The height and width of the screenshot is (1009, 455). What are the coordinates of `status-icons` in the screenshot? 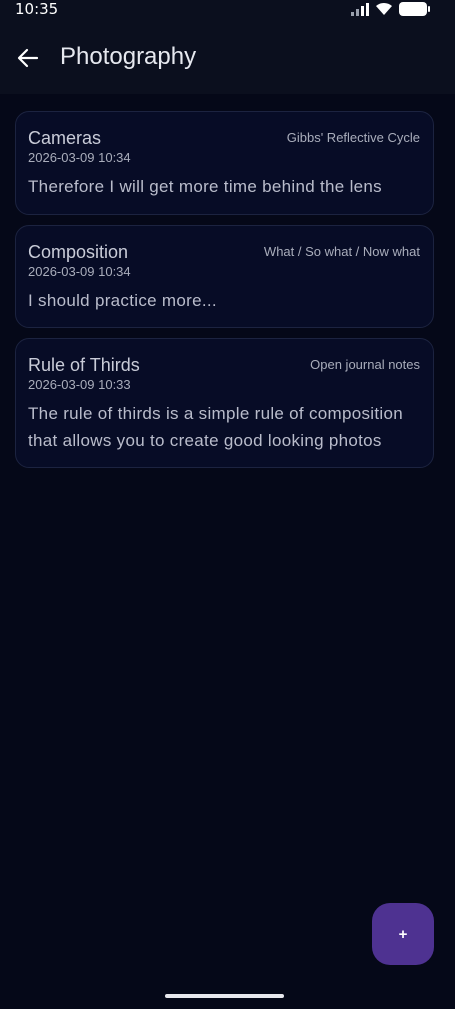 It's located at (390, 9).